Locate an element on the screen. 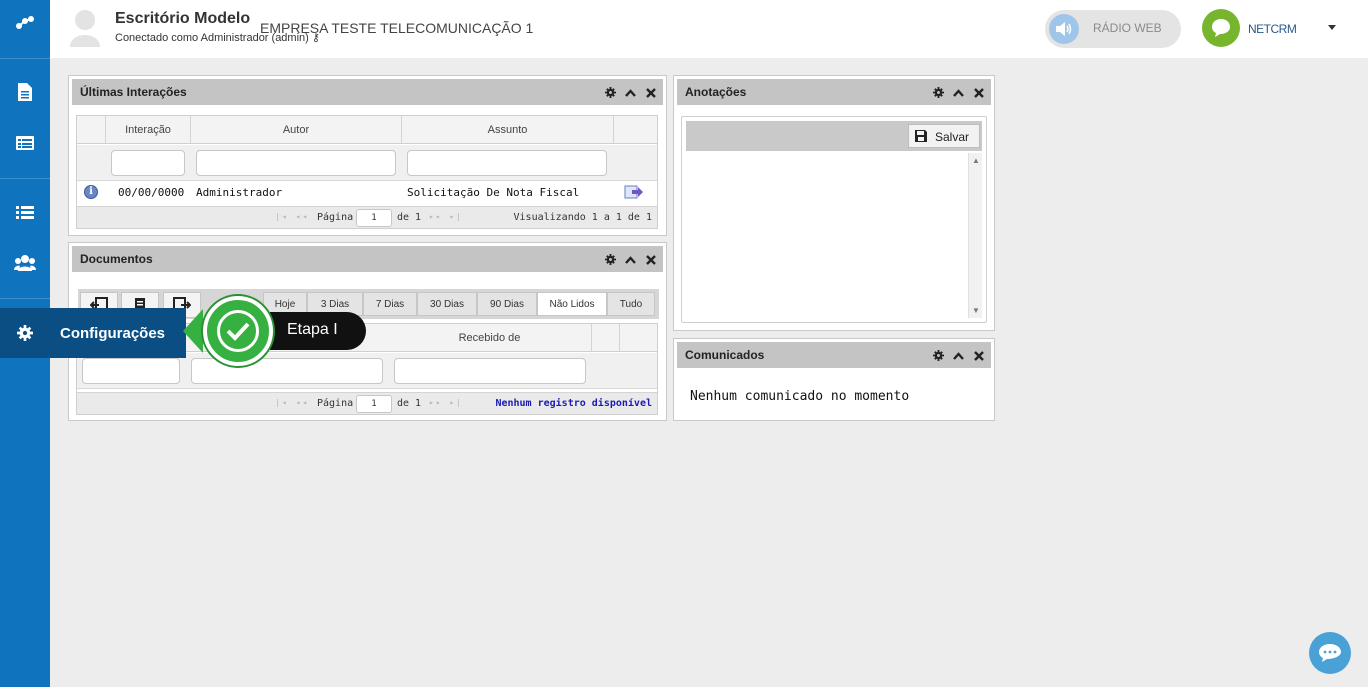  author-filter-input is located at coordinates (296, 163).